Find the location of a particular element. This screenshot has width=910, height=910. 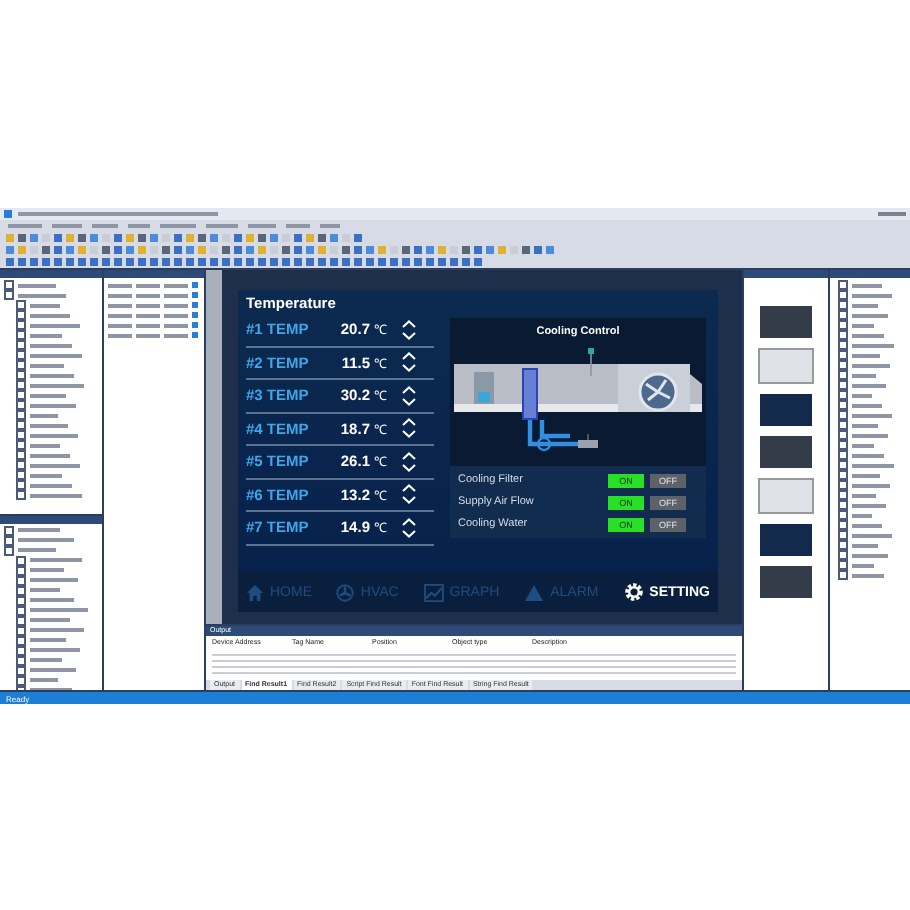

settings-icon is located at coordinates (633, 592).